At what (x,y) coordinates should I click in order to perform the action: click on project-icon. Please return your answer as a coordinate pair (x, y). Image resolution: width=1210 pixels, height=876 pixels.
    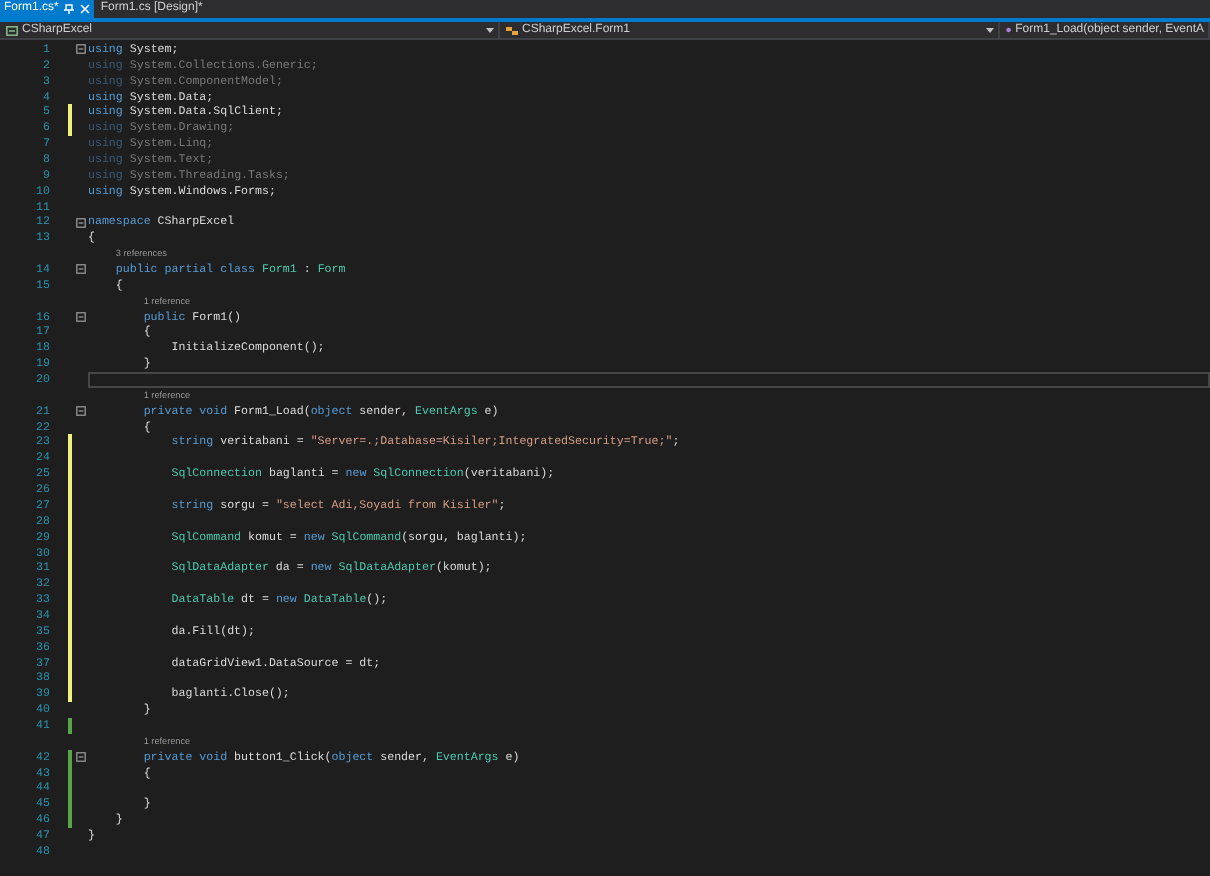
    Looking at the image, I should click on (12, 30).